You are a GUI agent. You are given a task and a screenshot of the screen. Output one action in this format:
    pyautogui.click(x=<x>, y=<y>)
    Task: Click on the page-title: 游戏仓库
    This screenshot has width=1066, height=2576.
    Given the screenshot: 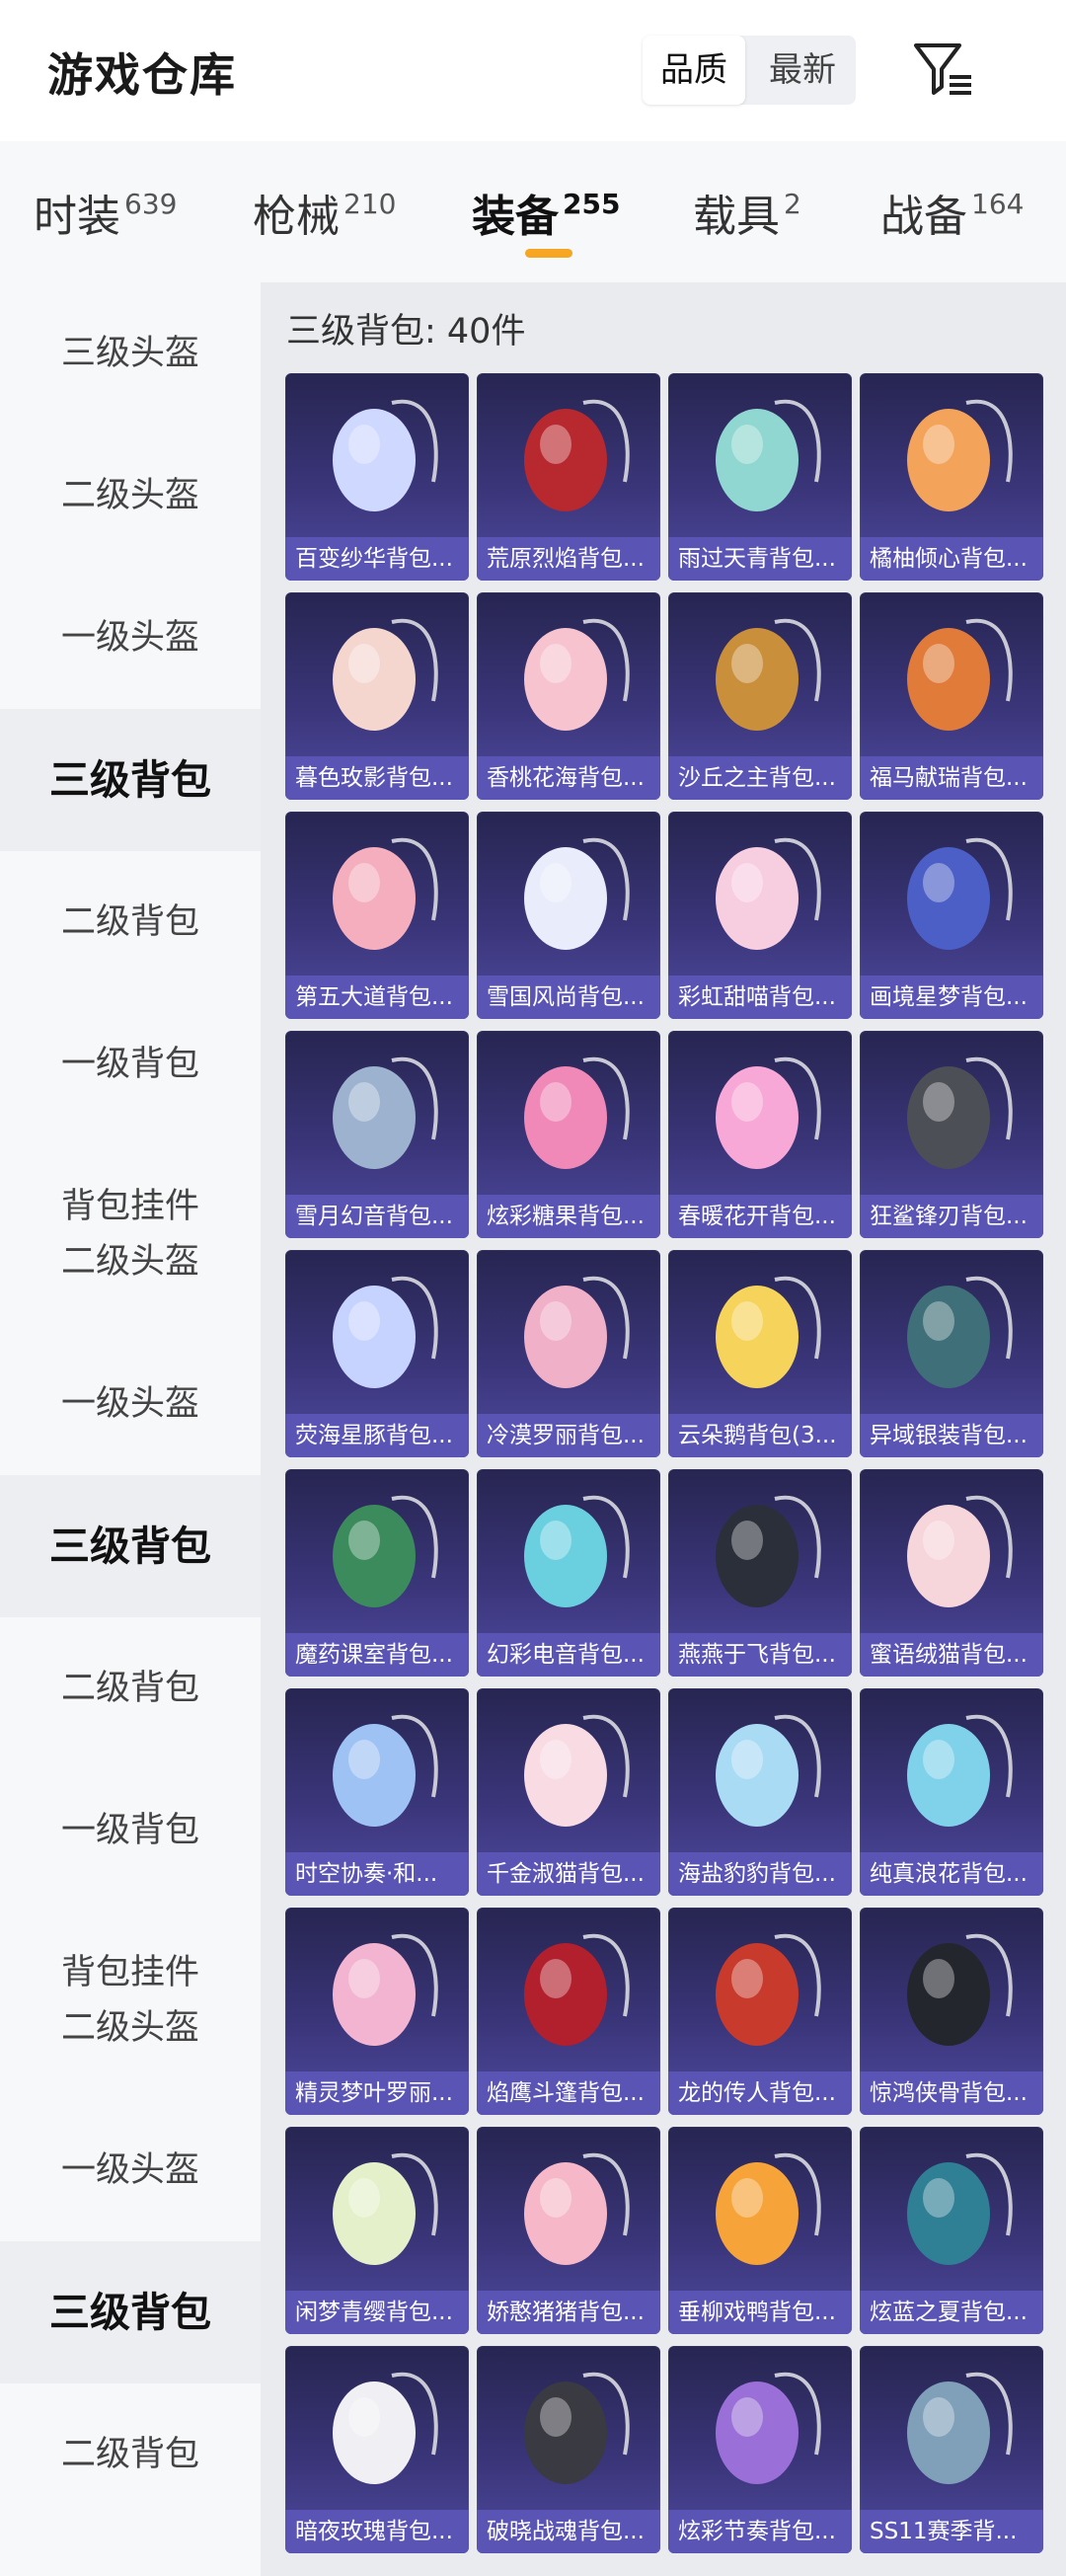 What is the action you would take?
    pyautogui.click(x=142, y=75)
    